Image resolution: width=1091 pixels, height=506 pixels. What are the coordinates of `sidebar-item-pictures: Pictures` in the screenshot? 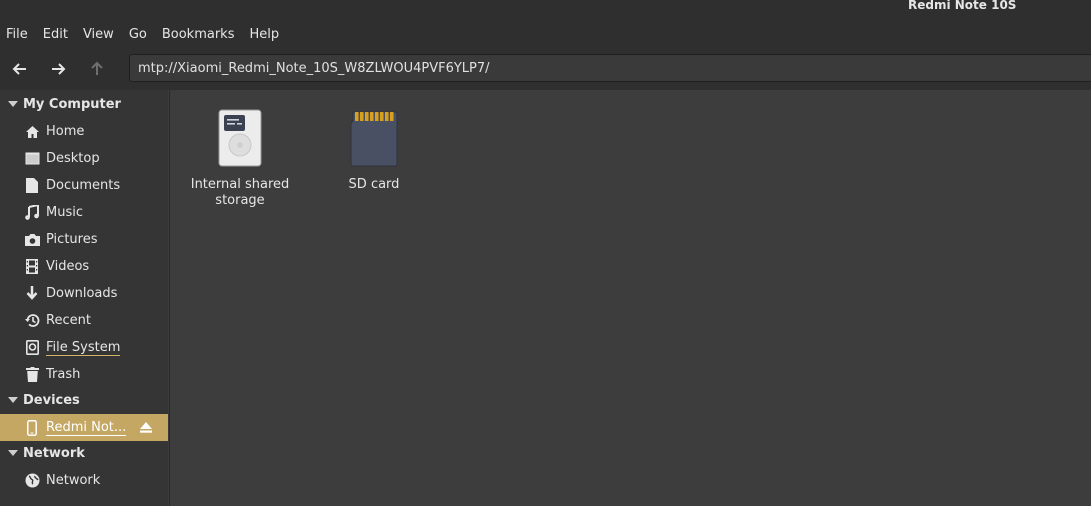 It's located at (84, 239).